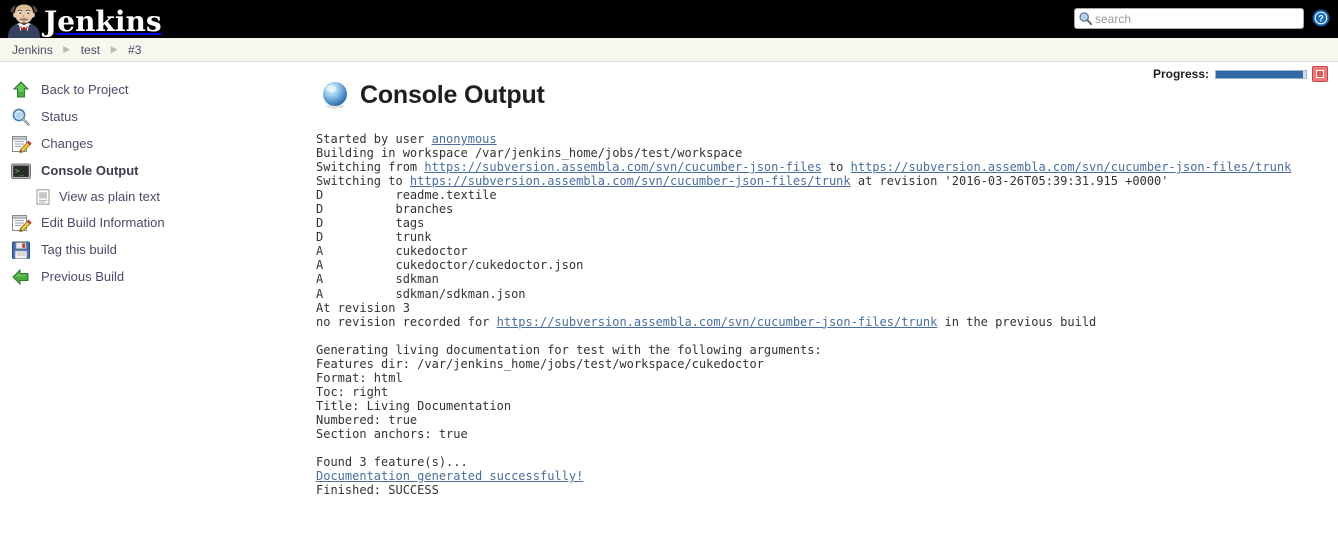  I want to click on help-circle-icon: ?, so click(1321, 18).